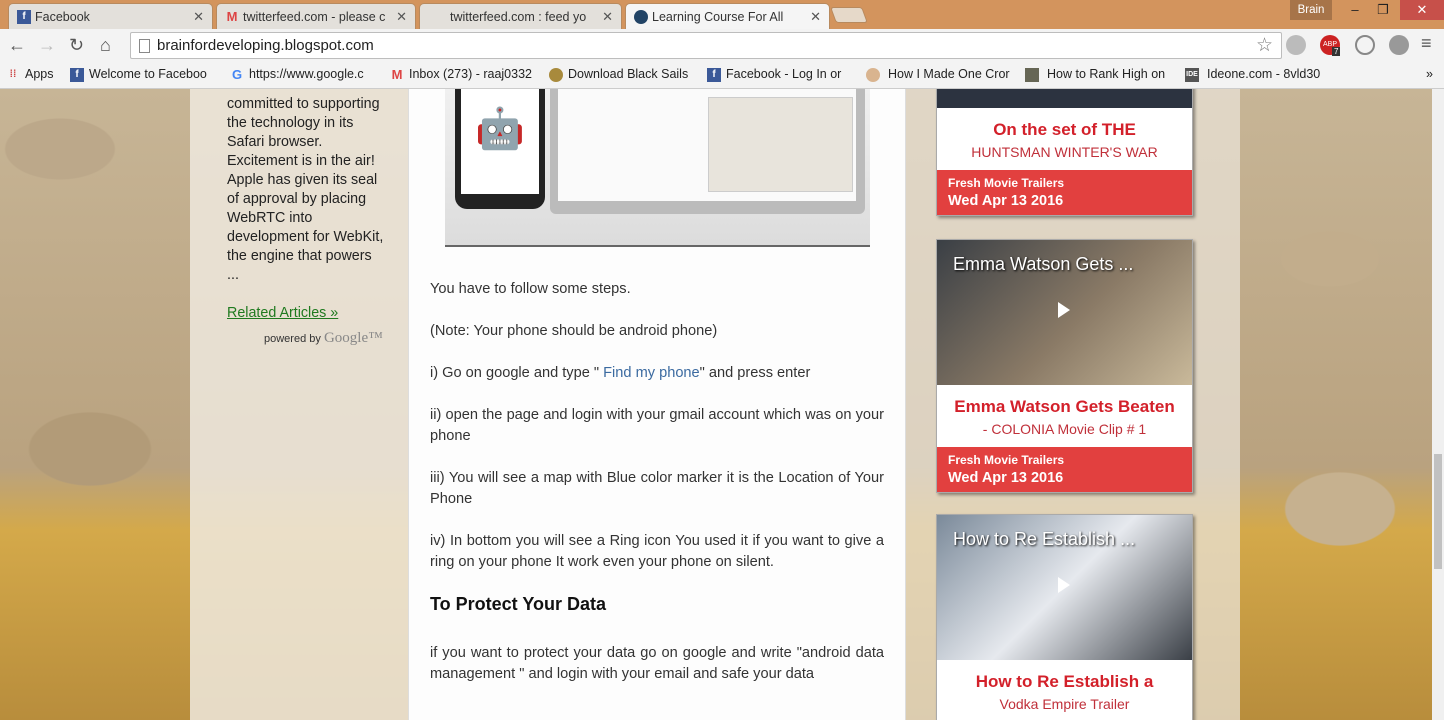 This screenshot has width=1444, height=720. What do you see at coordinates (1355, 10) in the screenshot?
I see `minimize-button: –` at bounding box center [1355, 10].